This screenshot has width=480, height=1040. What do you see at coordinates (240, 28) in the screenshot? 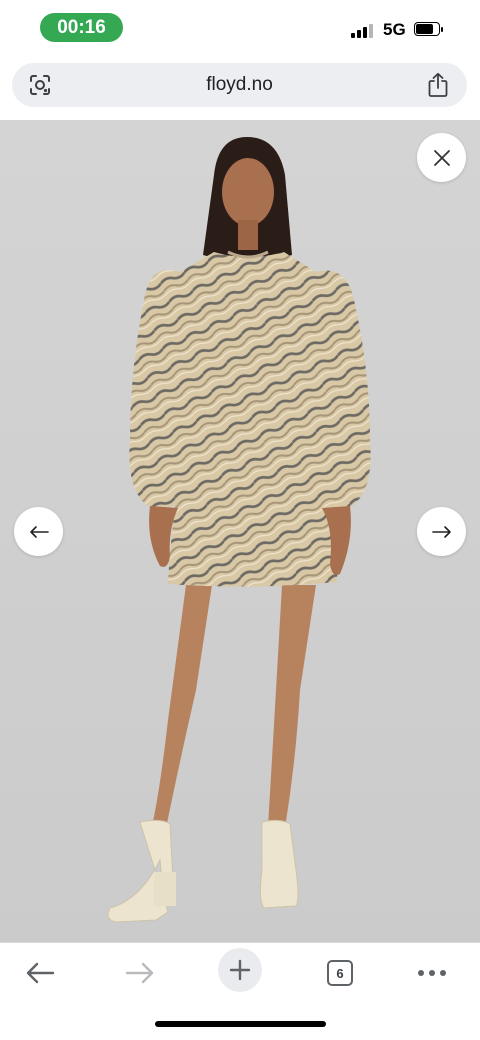
I see `status-bar: 00:16 5G` at bounding box center [240, 28].